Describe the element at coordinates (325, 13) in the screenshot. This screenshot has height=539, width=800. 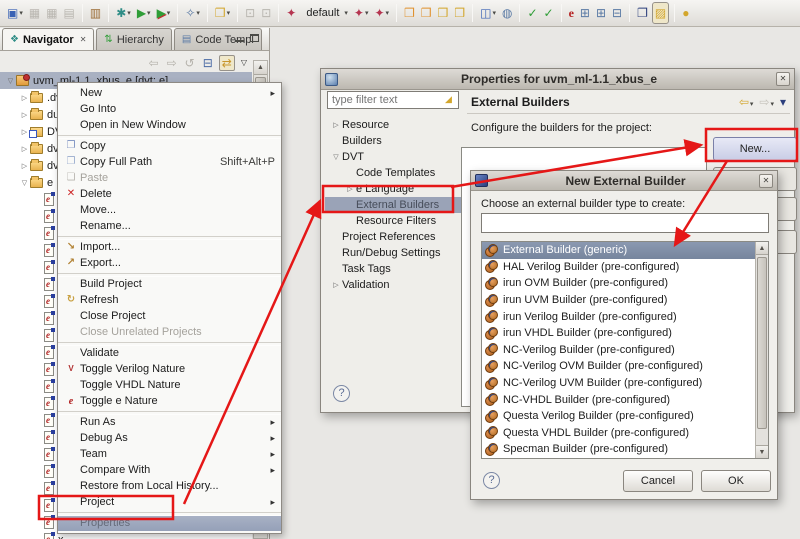
I see `default-combo: default ▾` at that location.